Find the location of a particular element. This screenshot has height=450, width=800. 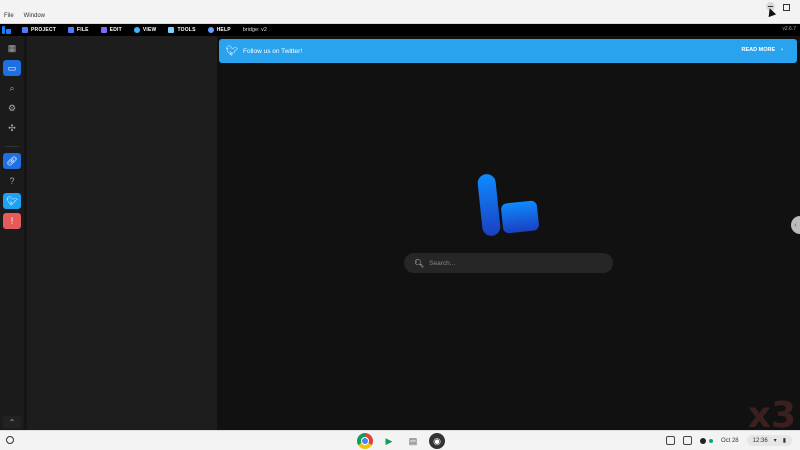

battery-icon: ▮ is located at coordinates (784, 441).